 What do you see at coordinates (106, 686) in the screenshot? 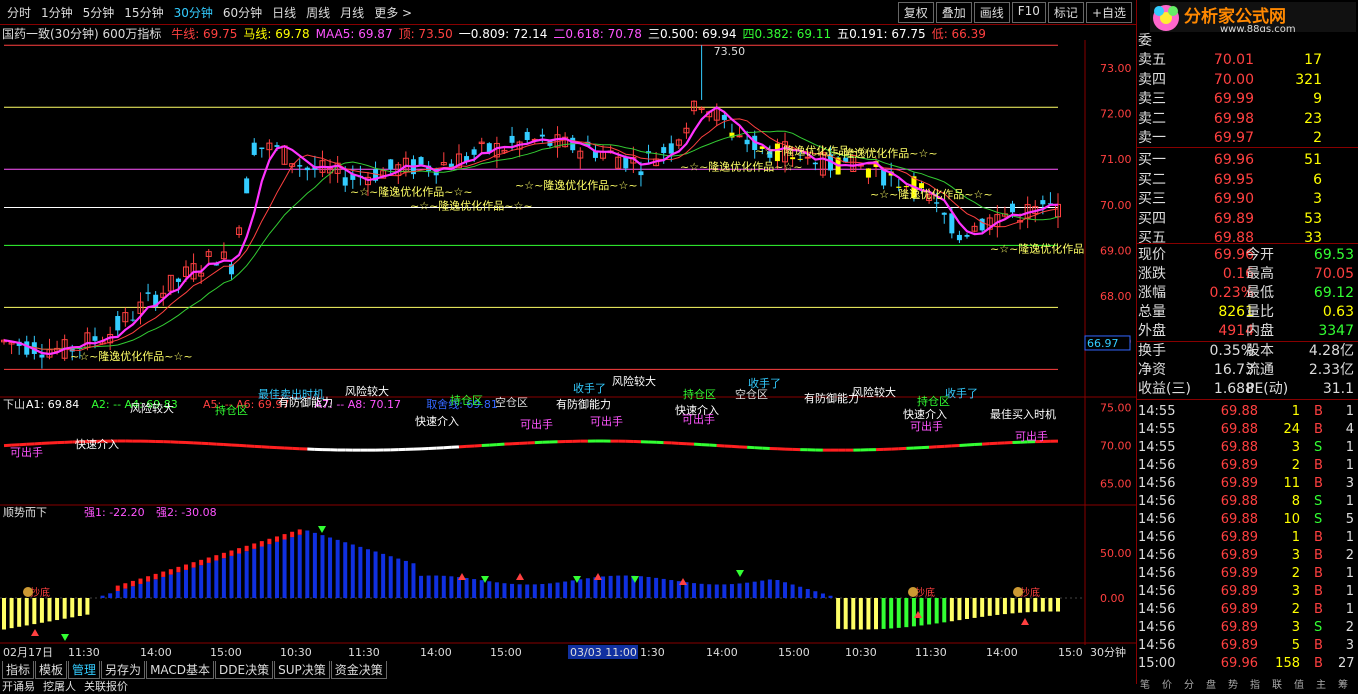
I see `bottom-tab: 关联报价` at bounding box center [106, 686].